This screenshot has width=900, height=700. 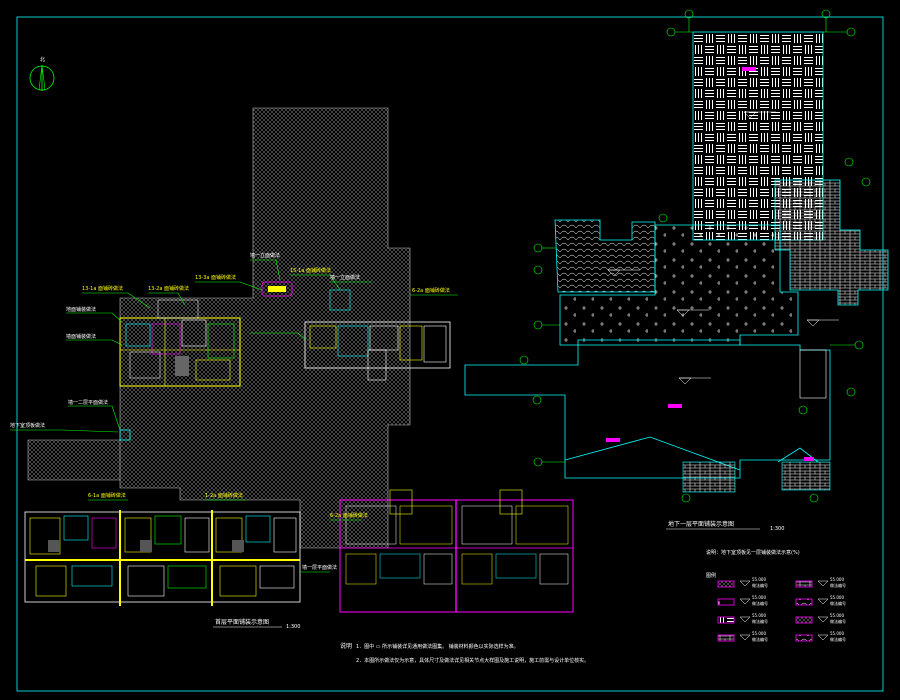 What do you see at coordinates (224, 495) in the screenshot?
I see `callout-1-2a: 1-2a 面铺砖做法` at bounding box center [224, 495].